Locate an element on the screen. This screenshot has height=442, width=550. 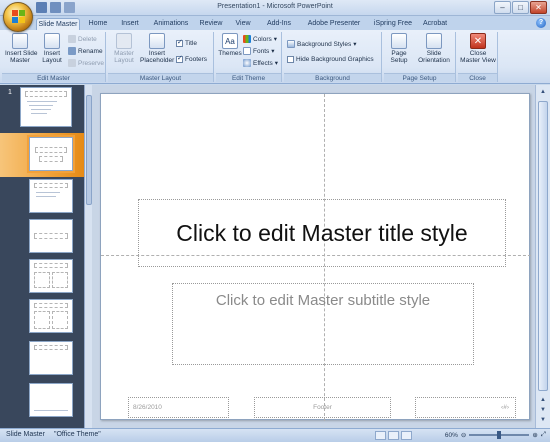
layout-thumbnail-title-only is located at coordinates (51, 358).